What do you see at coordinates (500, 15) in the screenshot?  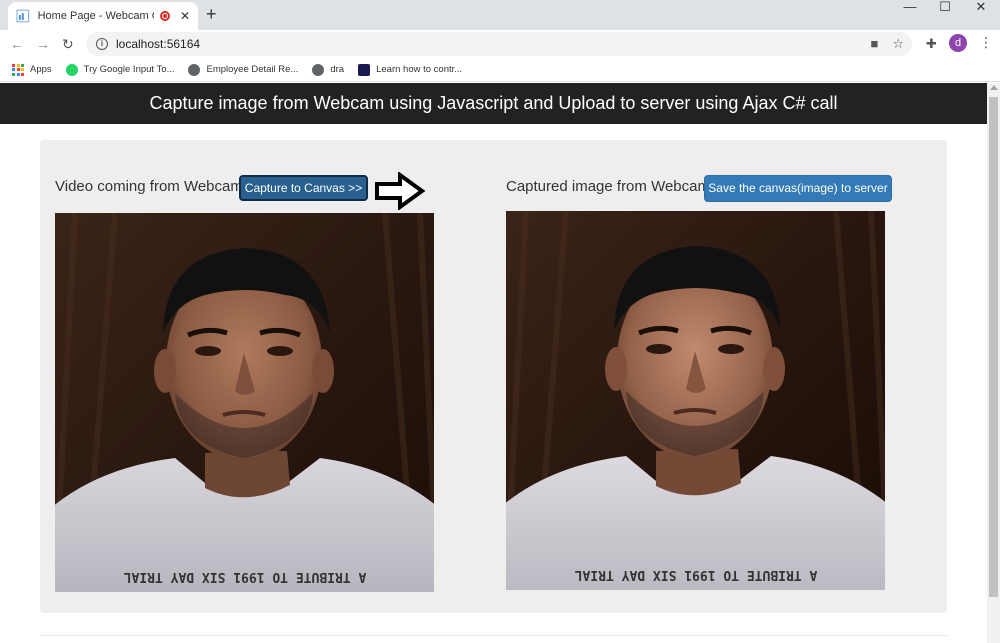 I see `tab-strip: Home Page - Webcam Captu ✕ + — ☐ ✕` at bounding box center [500, 15].